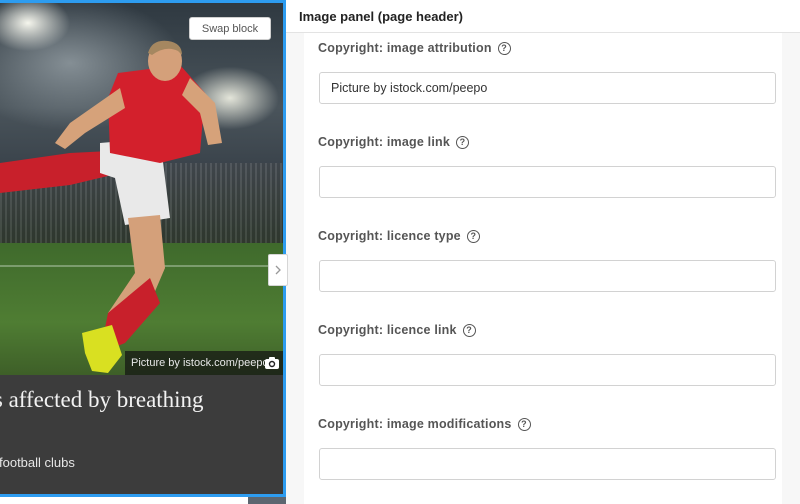  Describe the element at coordinates (102, 399) in the screenshot. I see `preview-headline: ers affected by breathing` at that location.